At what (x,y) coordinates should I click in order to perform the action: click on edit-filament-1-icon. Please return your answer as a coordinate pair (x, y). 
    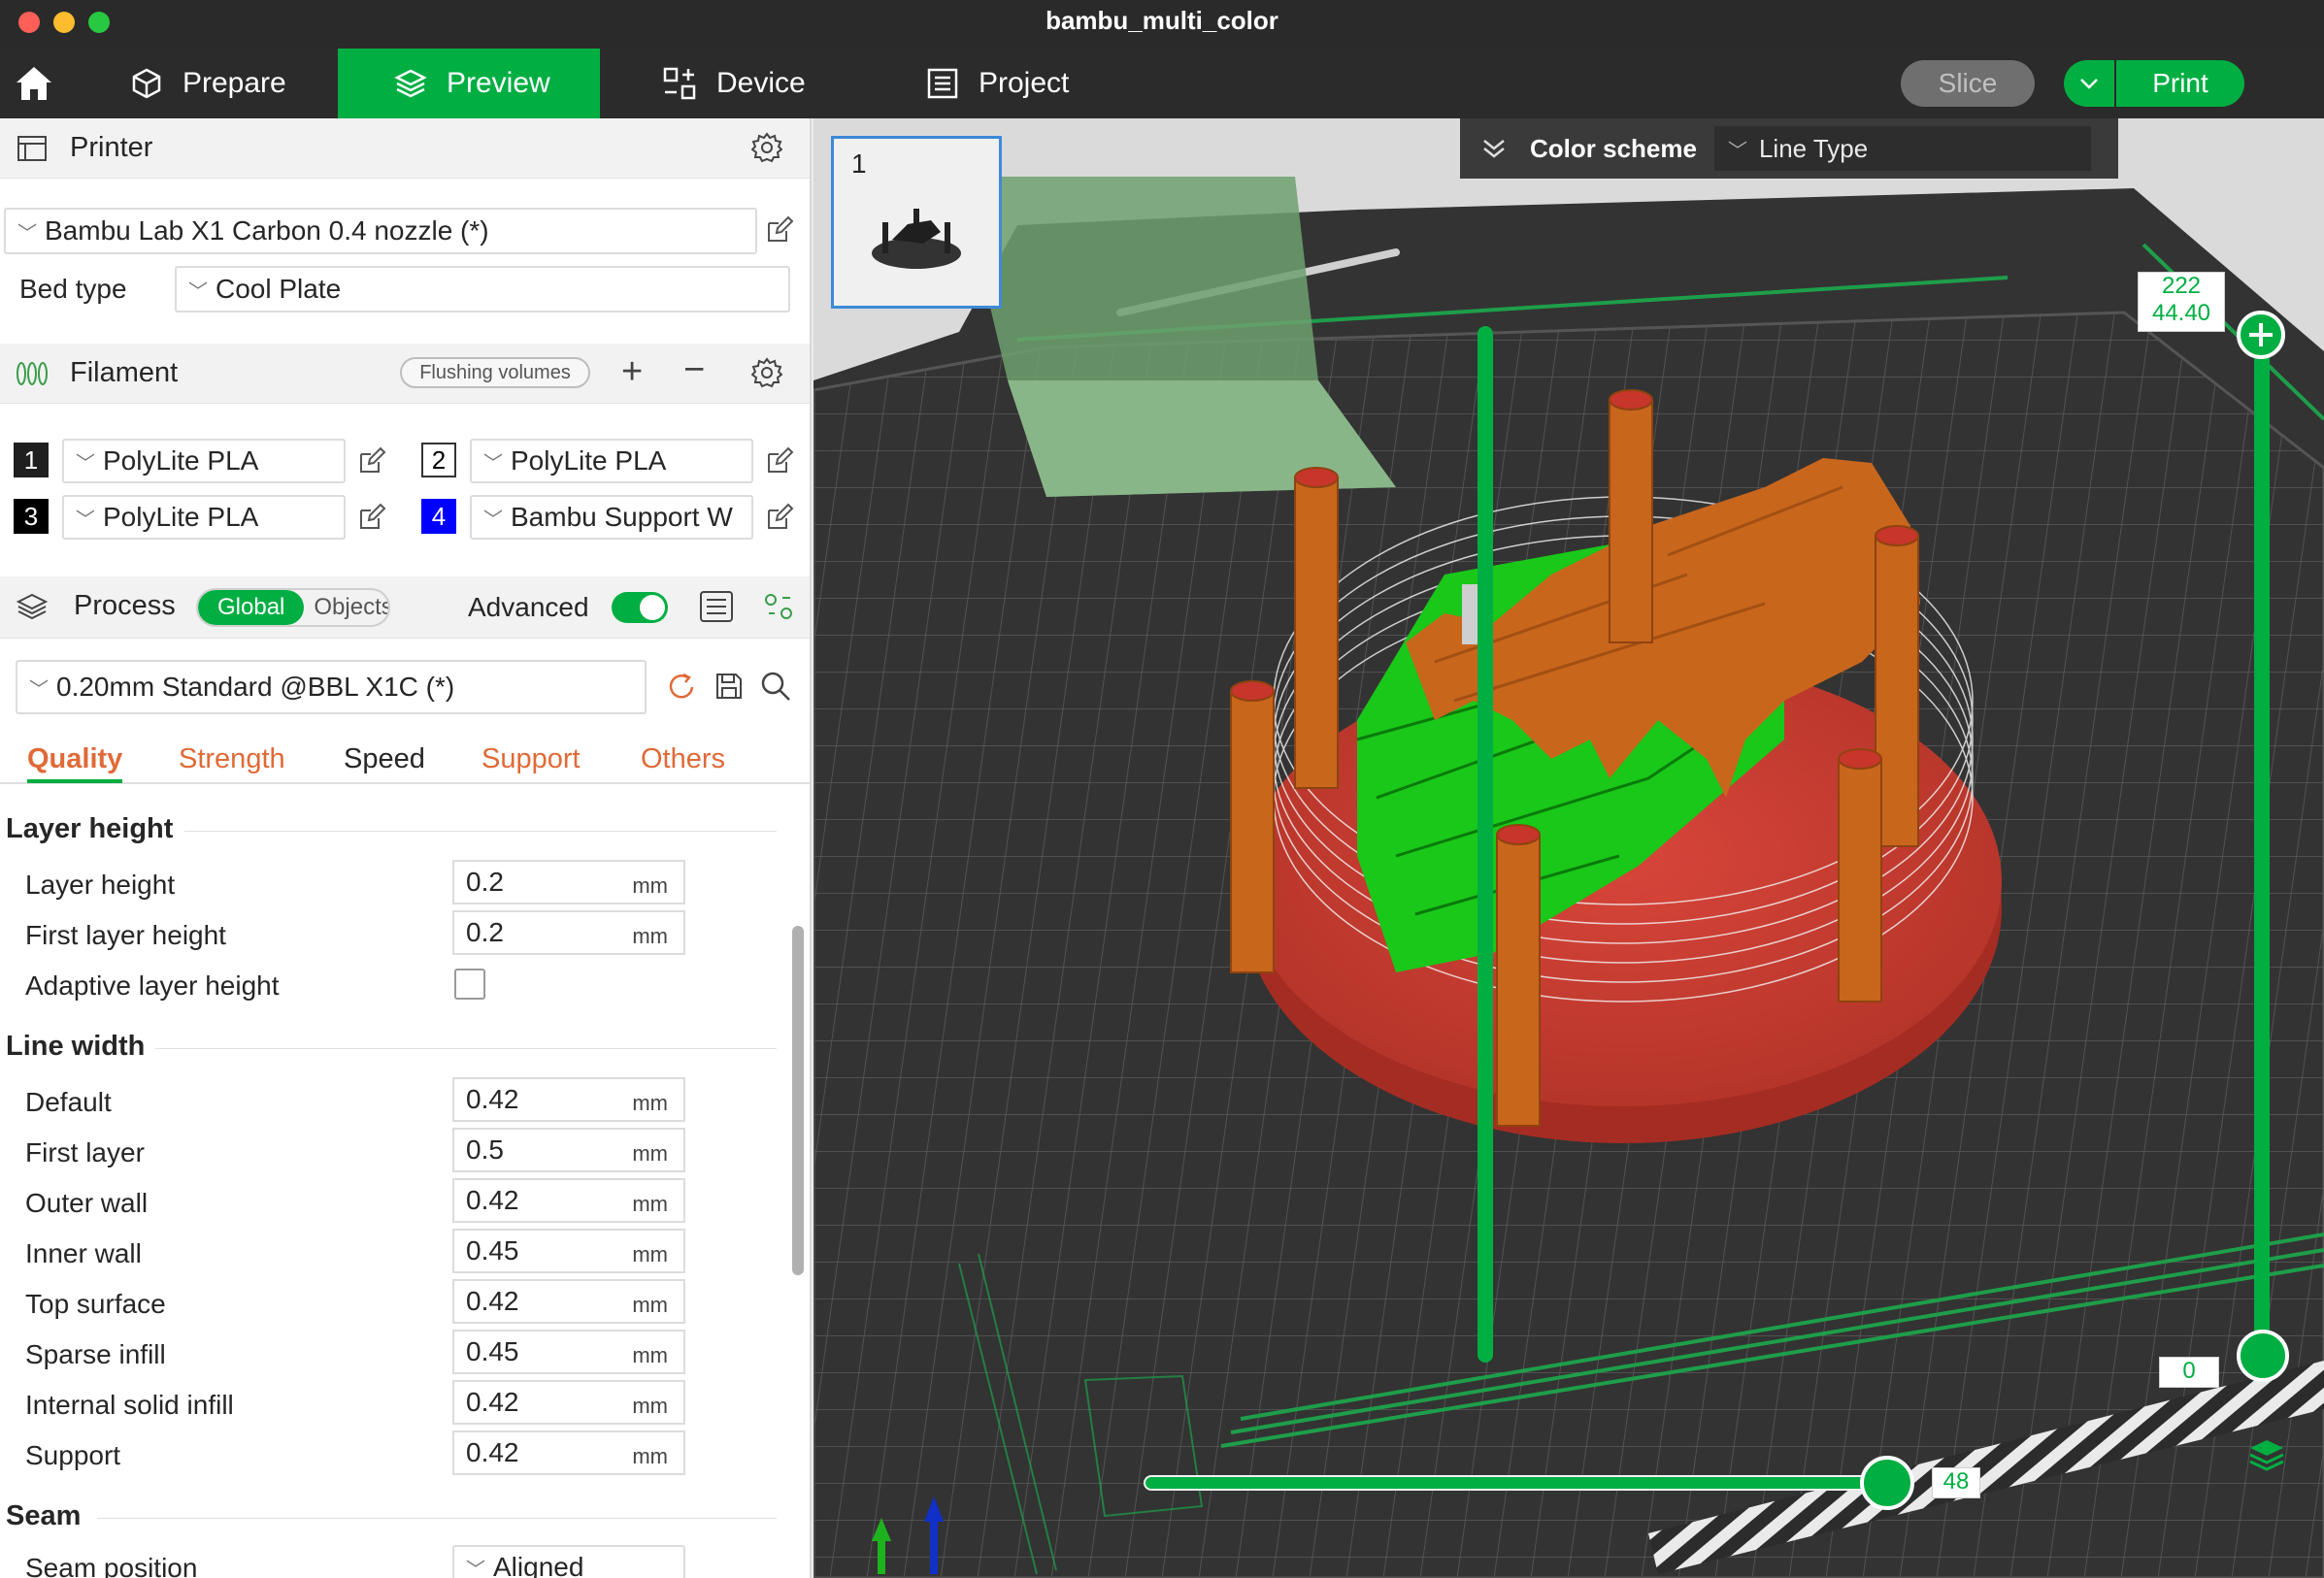
    Looking at the image, I should click on (371, 461).